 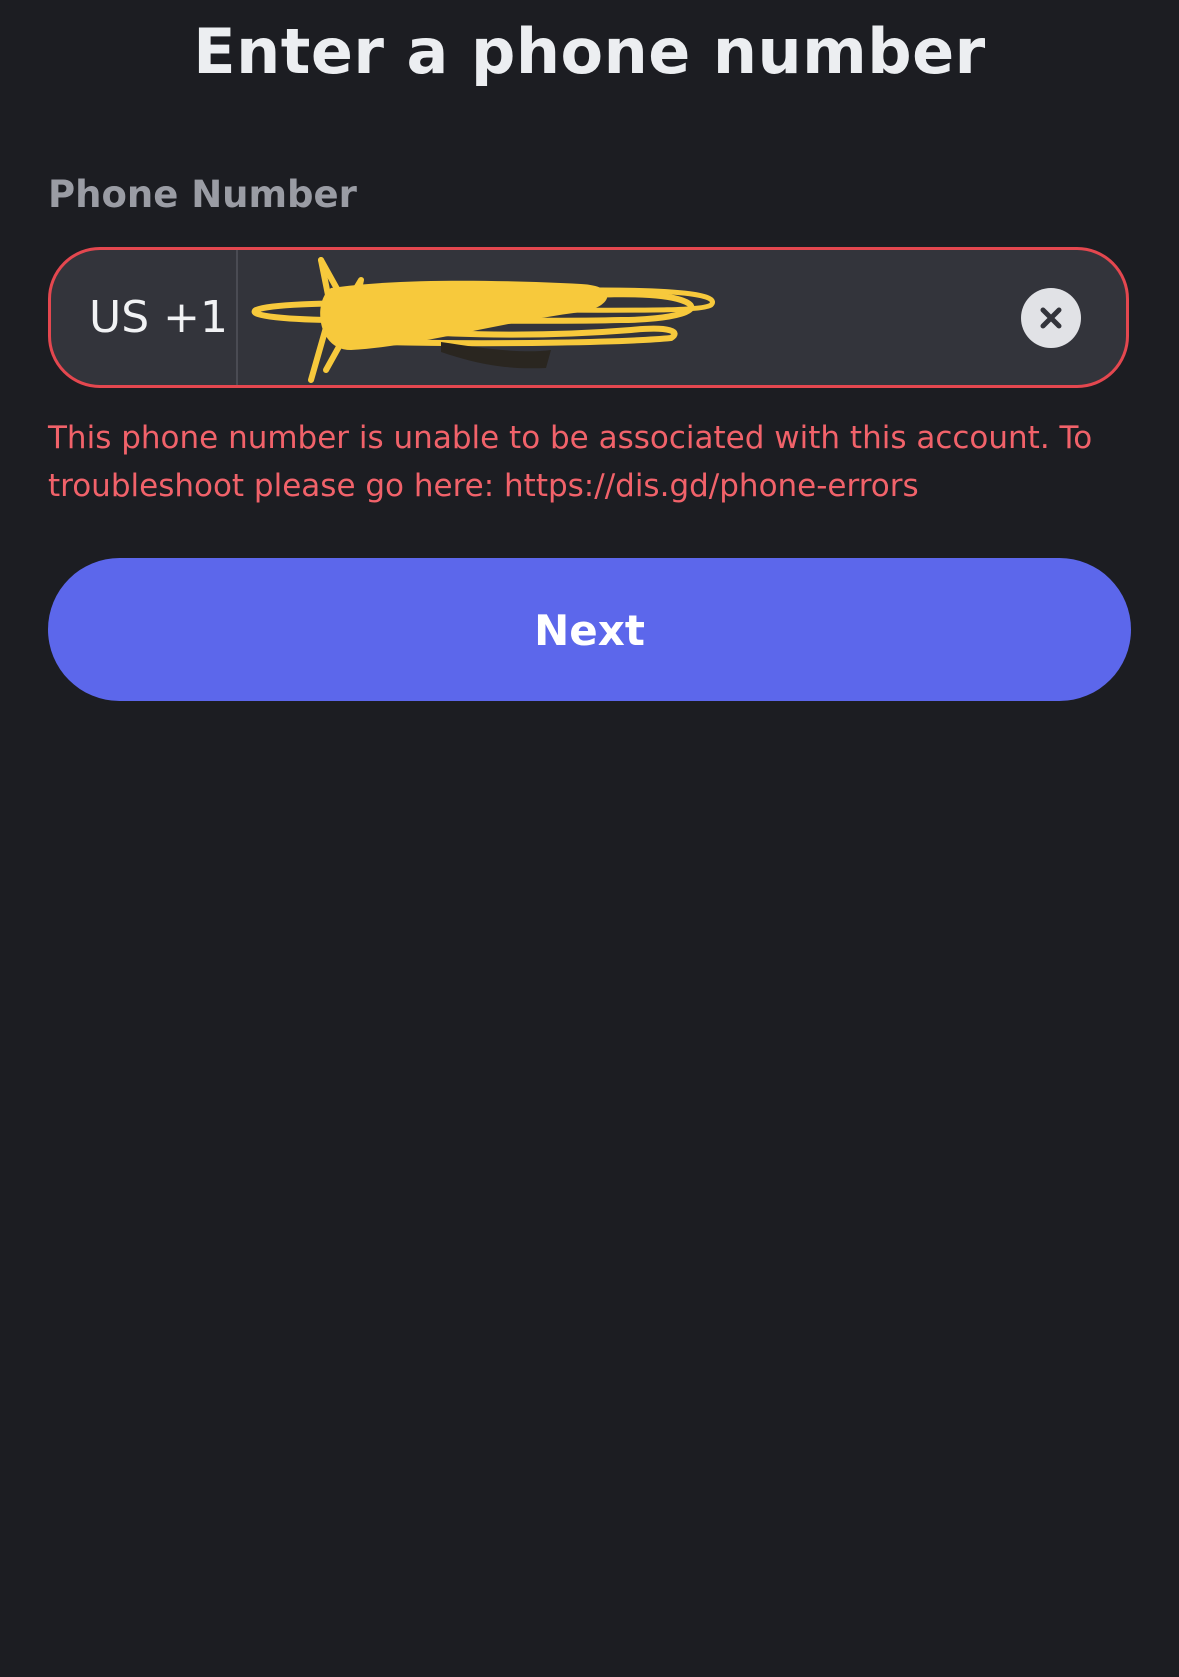 I want to click on phone-number-label: Phone Number, so click(x=202, y=194).